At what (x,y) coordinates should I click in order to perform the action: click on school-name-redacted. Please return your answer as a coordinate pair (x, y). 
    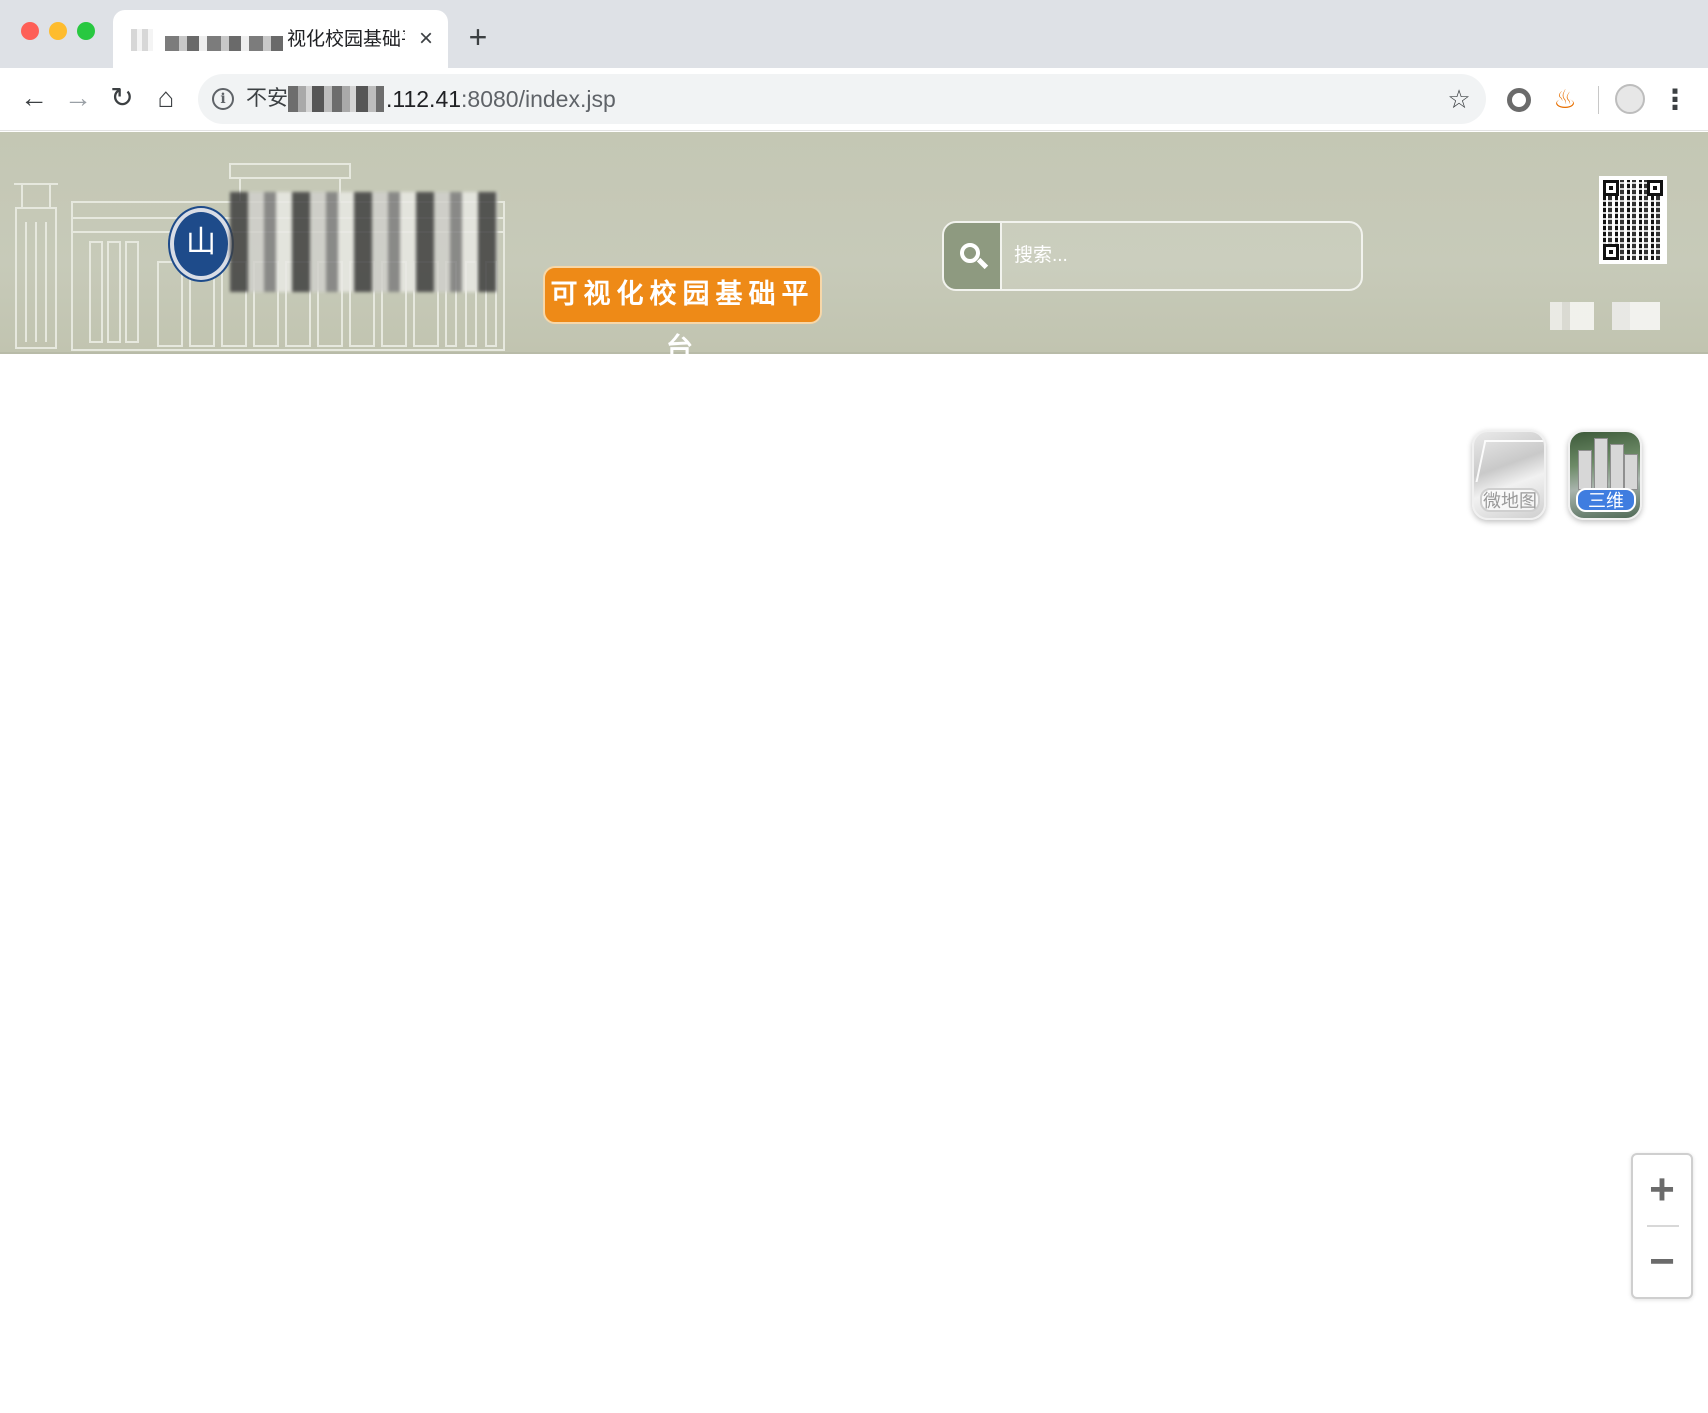
    Looking at the image, I should click on (364, 242).